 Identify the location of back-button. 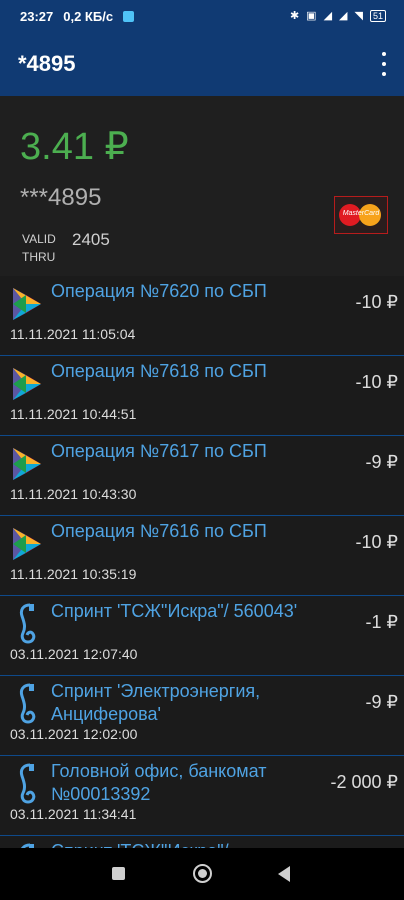
(284, 874).